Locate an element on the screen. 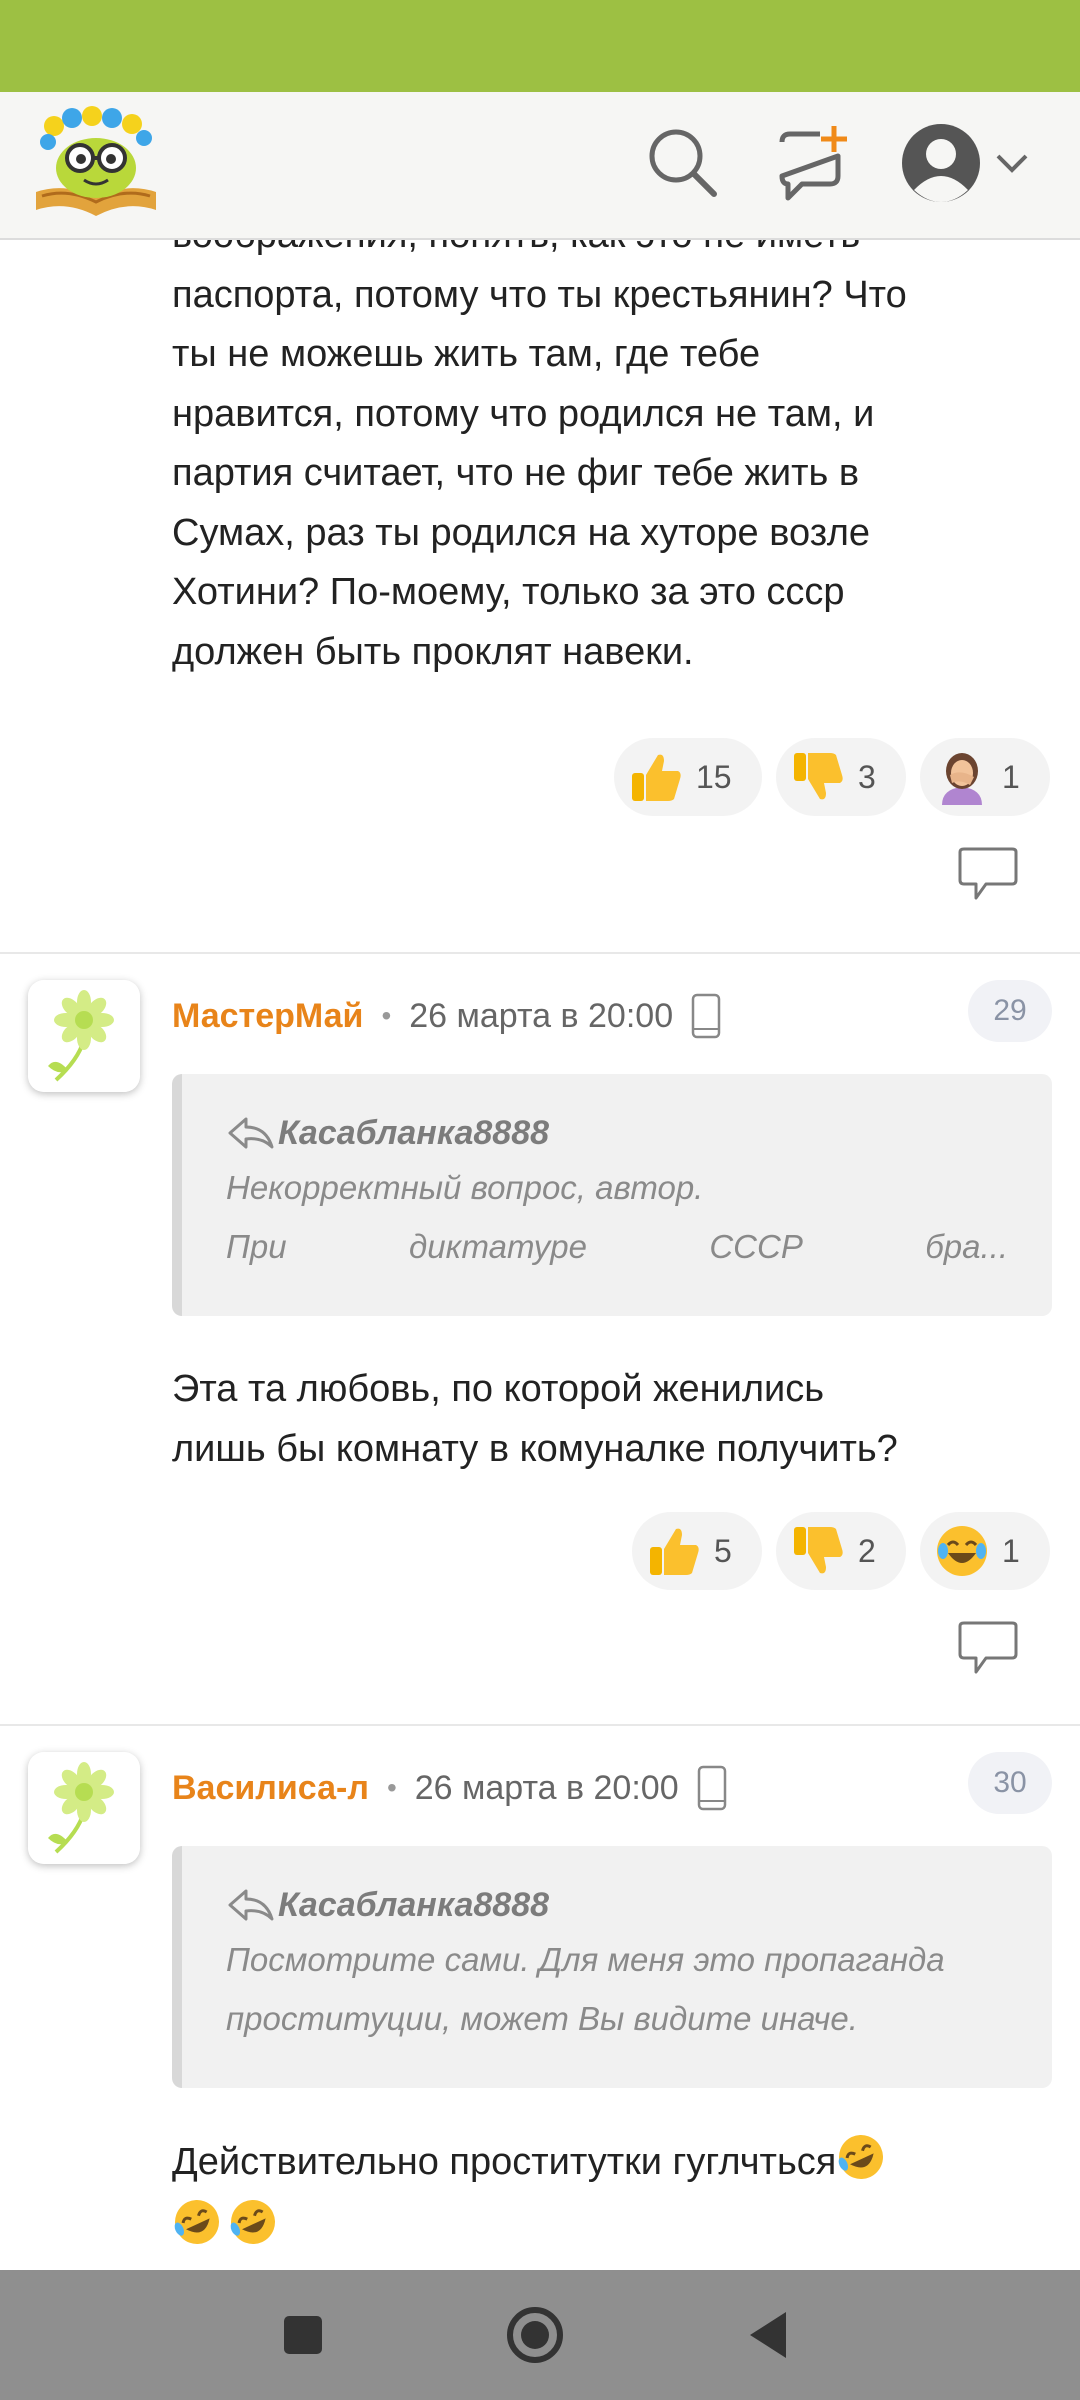 This screenshot has width=1080, height=2400. site-logo is located at coordinates (96, 162).